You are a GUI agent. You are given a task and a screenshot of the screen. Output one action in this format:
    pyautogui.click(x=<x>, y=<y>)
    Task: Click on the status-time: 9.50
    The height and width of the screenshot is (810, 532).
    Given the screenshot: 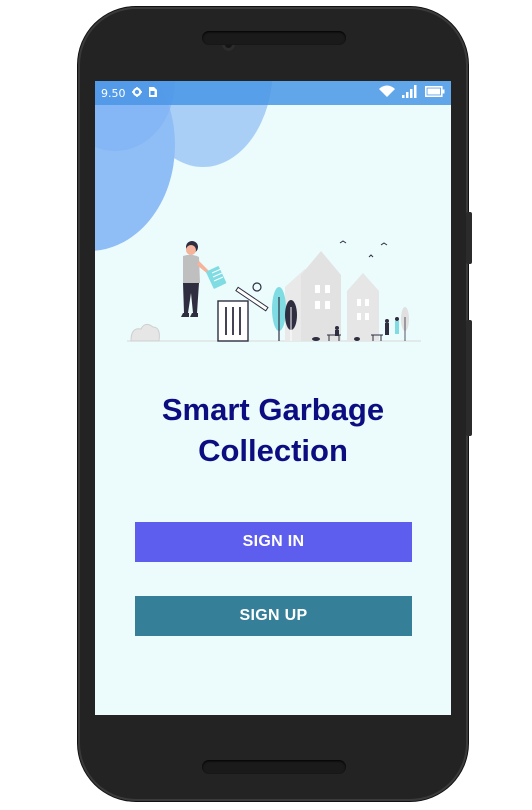 What is the action you would take?
    pyautogui.click(x=113, y=93)
    